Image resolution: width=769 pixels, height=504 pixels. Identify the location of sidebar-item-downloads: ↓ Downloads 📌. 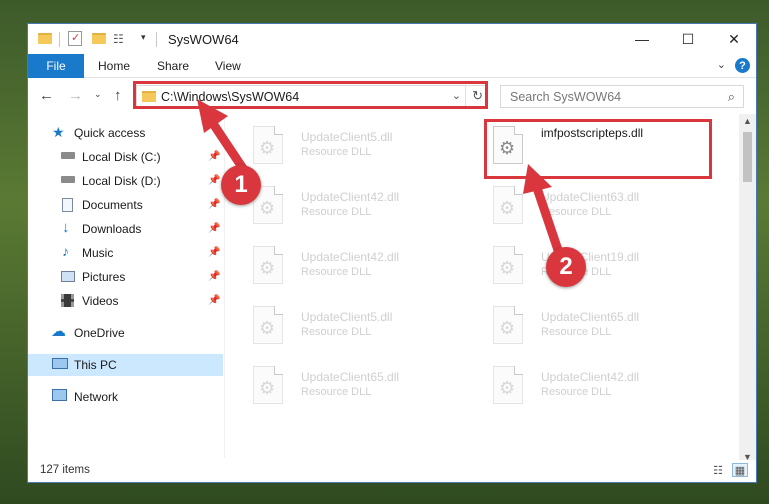
(125, 229).